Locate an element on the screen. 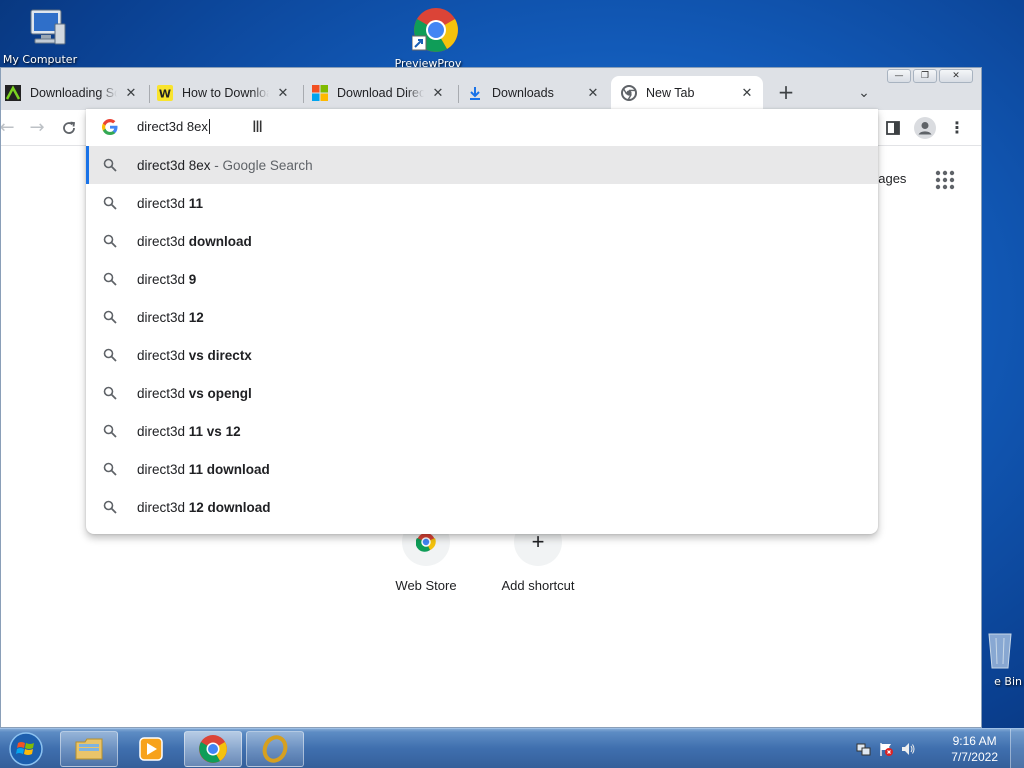 The height and width of the screenshot is (768, 1024). omnibox-input: direct3d 8ex Ⅲ is located at coordinates (482, 127).